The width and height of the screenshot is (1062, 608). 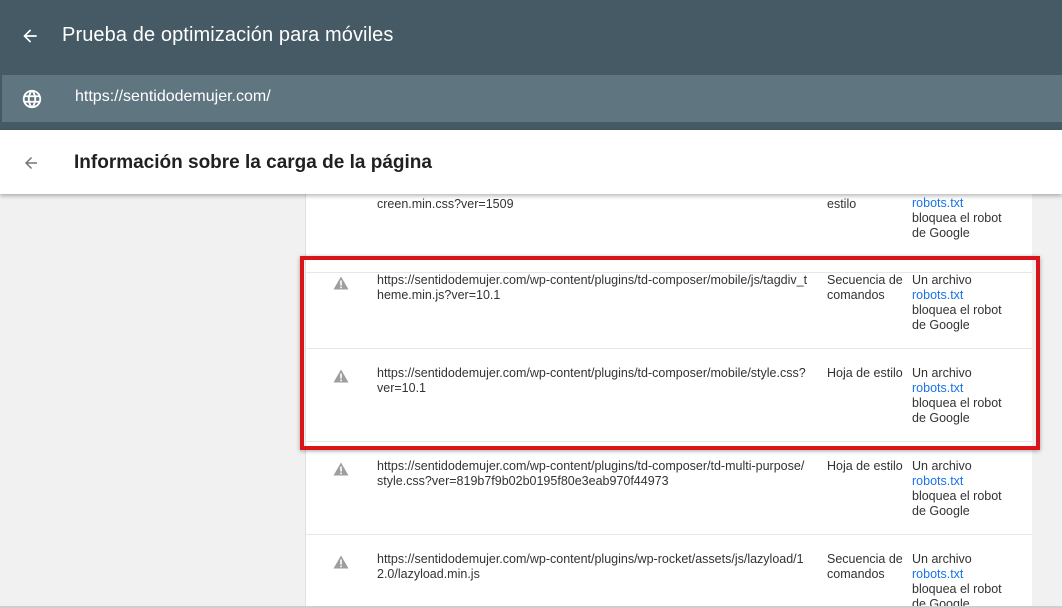 I want to click on resource-type: estilo, so click(x=842, y=204).